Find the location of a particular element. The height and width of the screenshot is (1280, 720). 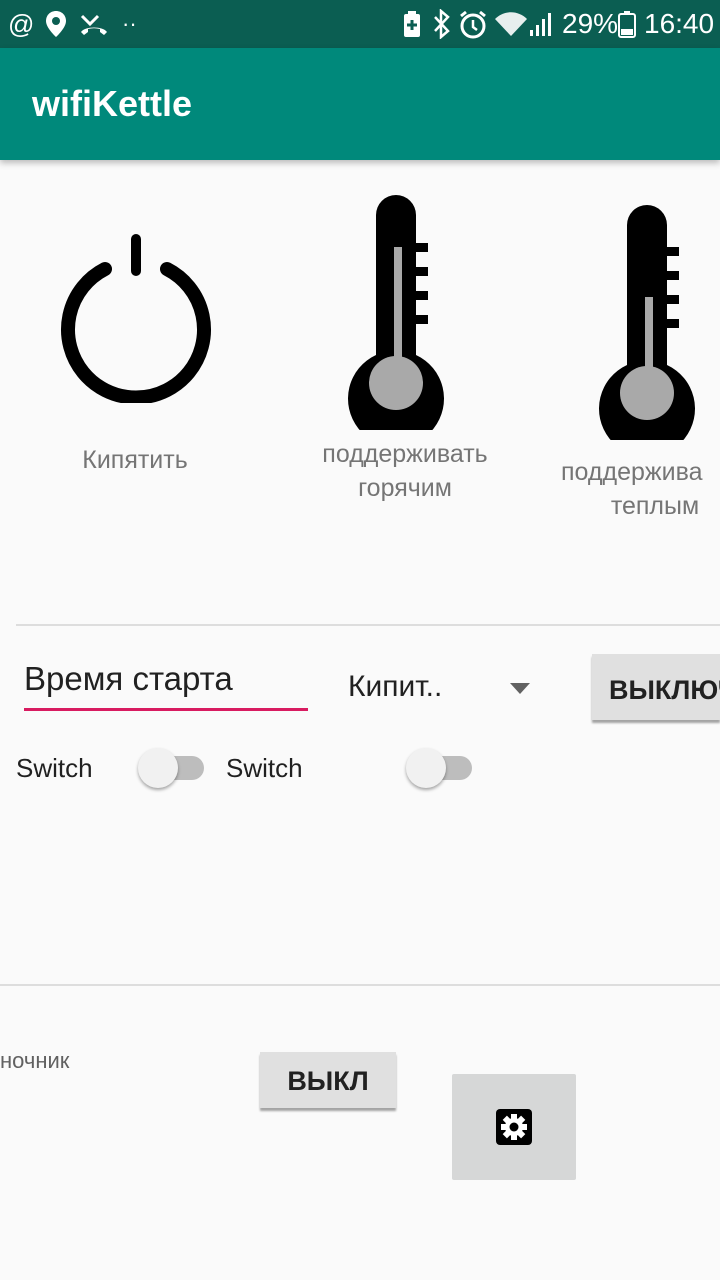

app-bar: wifiKettle is located at coordinates (360, 104).